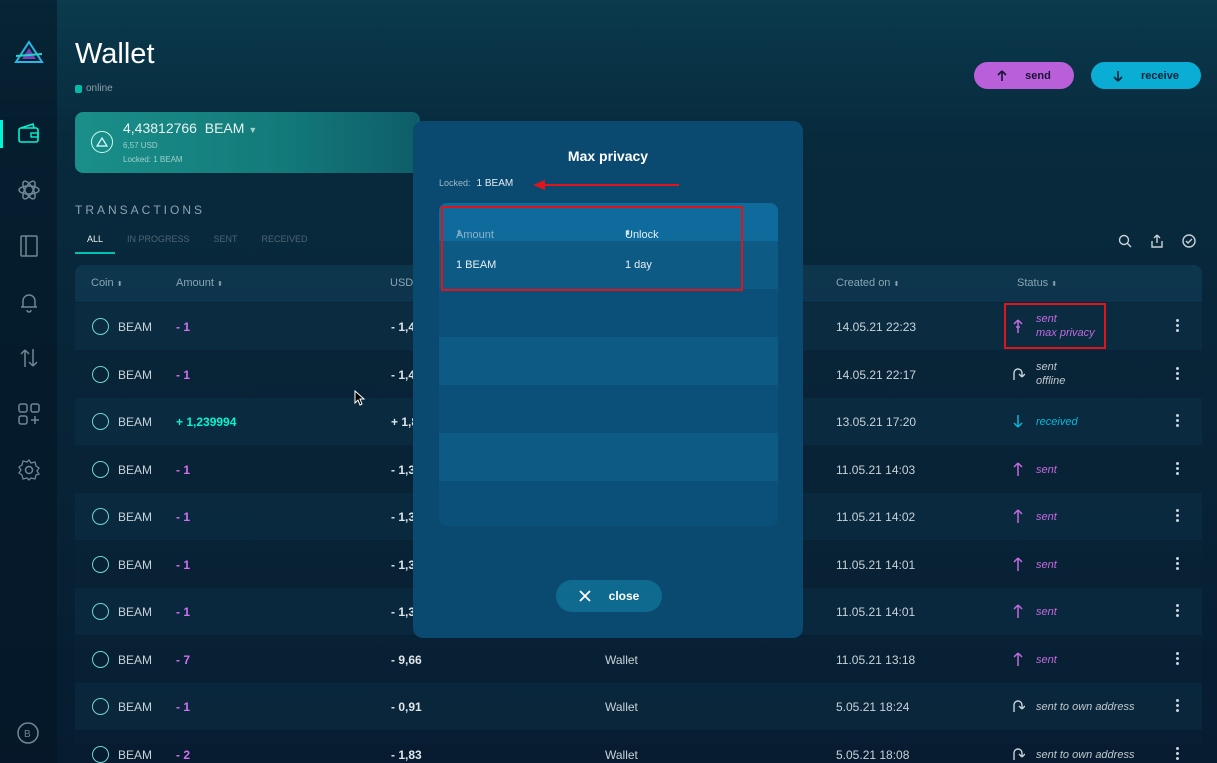 Image resolution: width=1217 pixels, height=763 pixels. Describe the element at coordinates (403, 517) in the screenshot. I see `tx-usd: - 1,3` at that location.